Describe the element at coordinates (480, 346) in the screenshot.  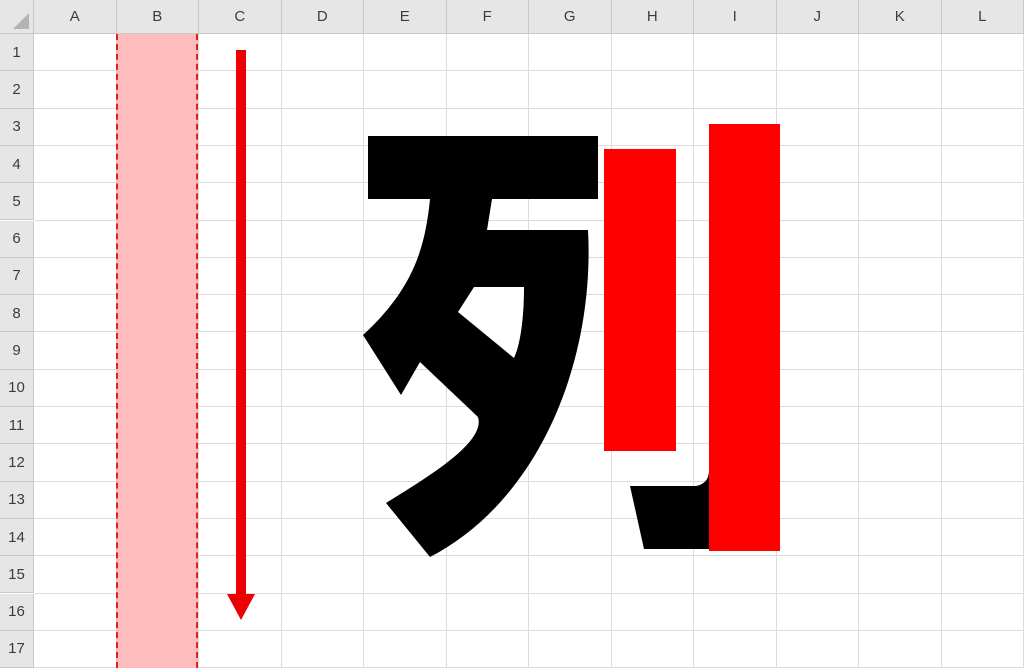
I see `kanji-left-radical` at that location.